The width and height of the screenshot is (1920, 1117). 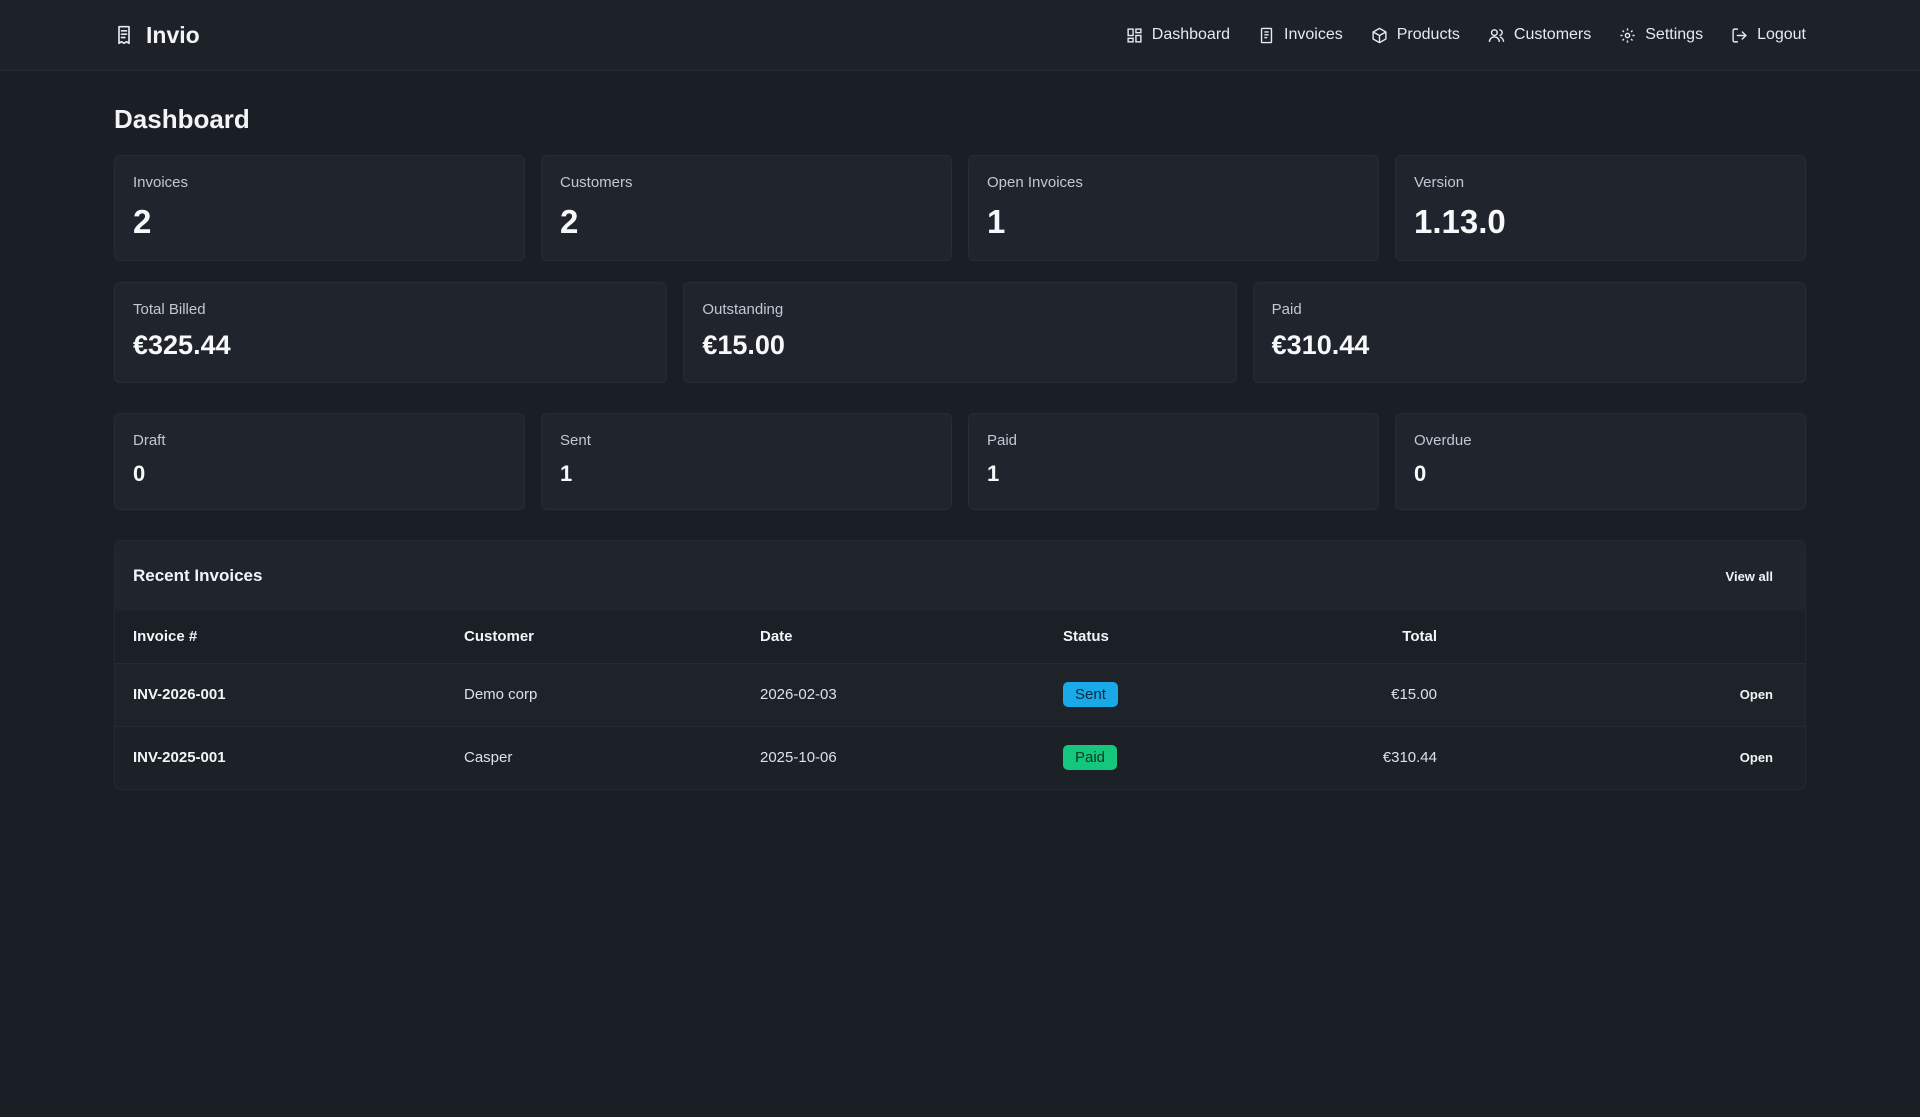 What do you see at coordinates (1163, 757) in the screenshot?
I see `invoice-status-cell: Paid` at bounding box center [1163, 757].